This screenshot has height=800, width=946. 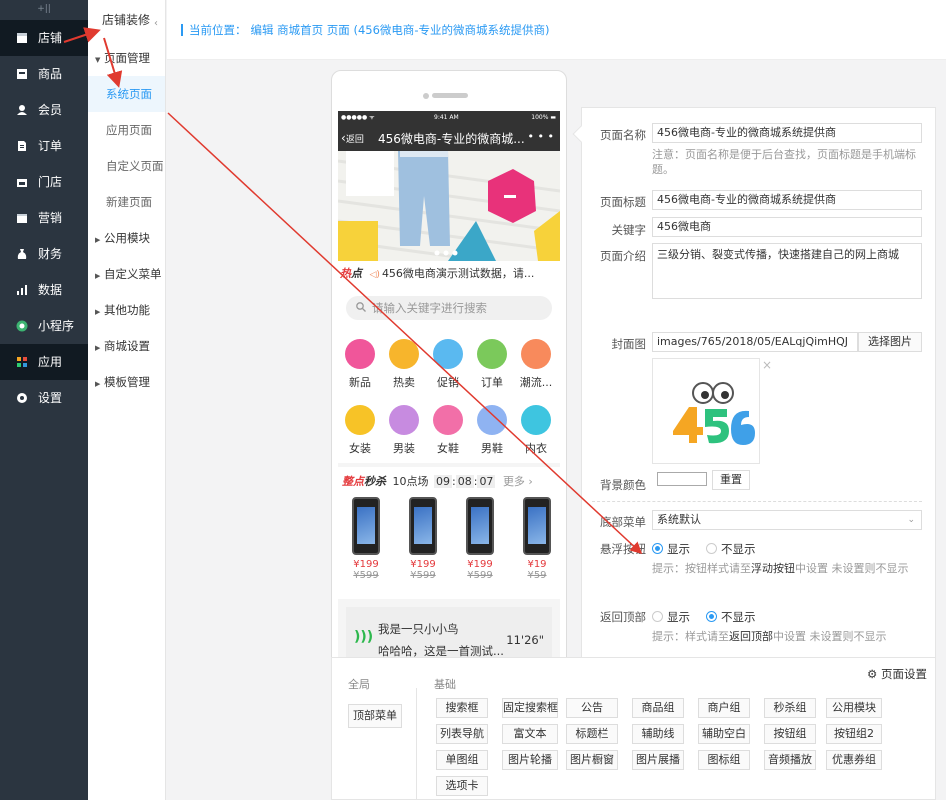 What do you see at coordinates (44, 38) in the screenshot?
I see `sidebar-item-store: 店铺` at bounding box center [44, 38].